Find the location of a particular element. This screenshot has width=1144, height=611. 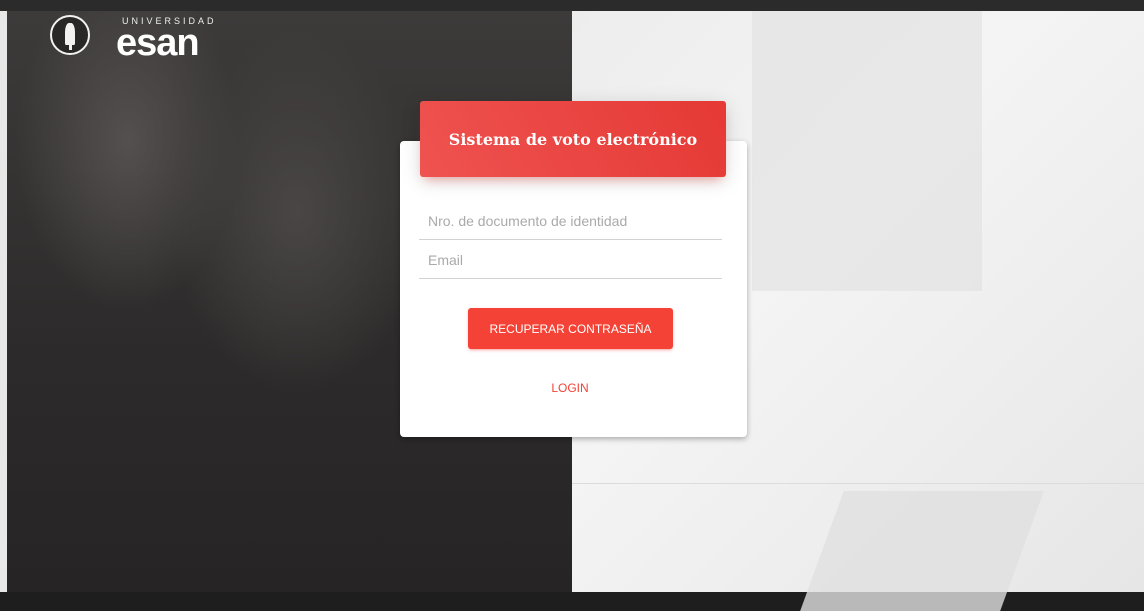

document-input is located at coordinates (570, 221).